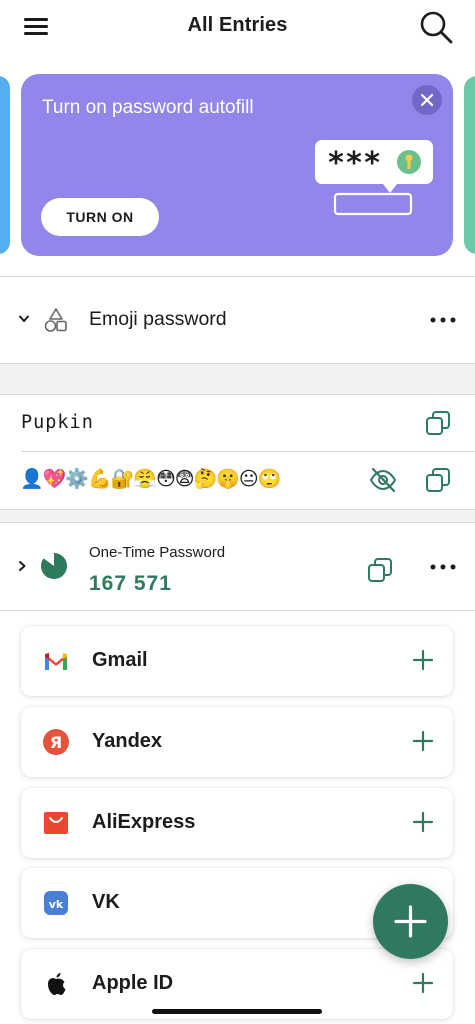 The image size is (475, 1024). Describe the element at coordinates (5, 165) in the screenshot. I see `previous-banner-card` at that location.